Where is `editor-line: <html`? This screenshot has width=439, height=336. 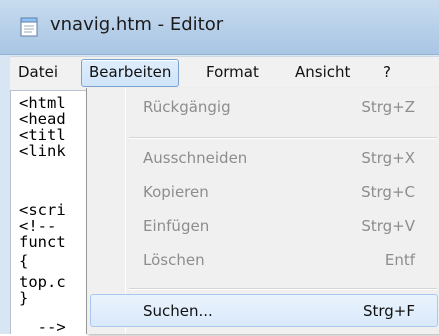
editor-line: <html is located at coordinates (42, 103).